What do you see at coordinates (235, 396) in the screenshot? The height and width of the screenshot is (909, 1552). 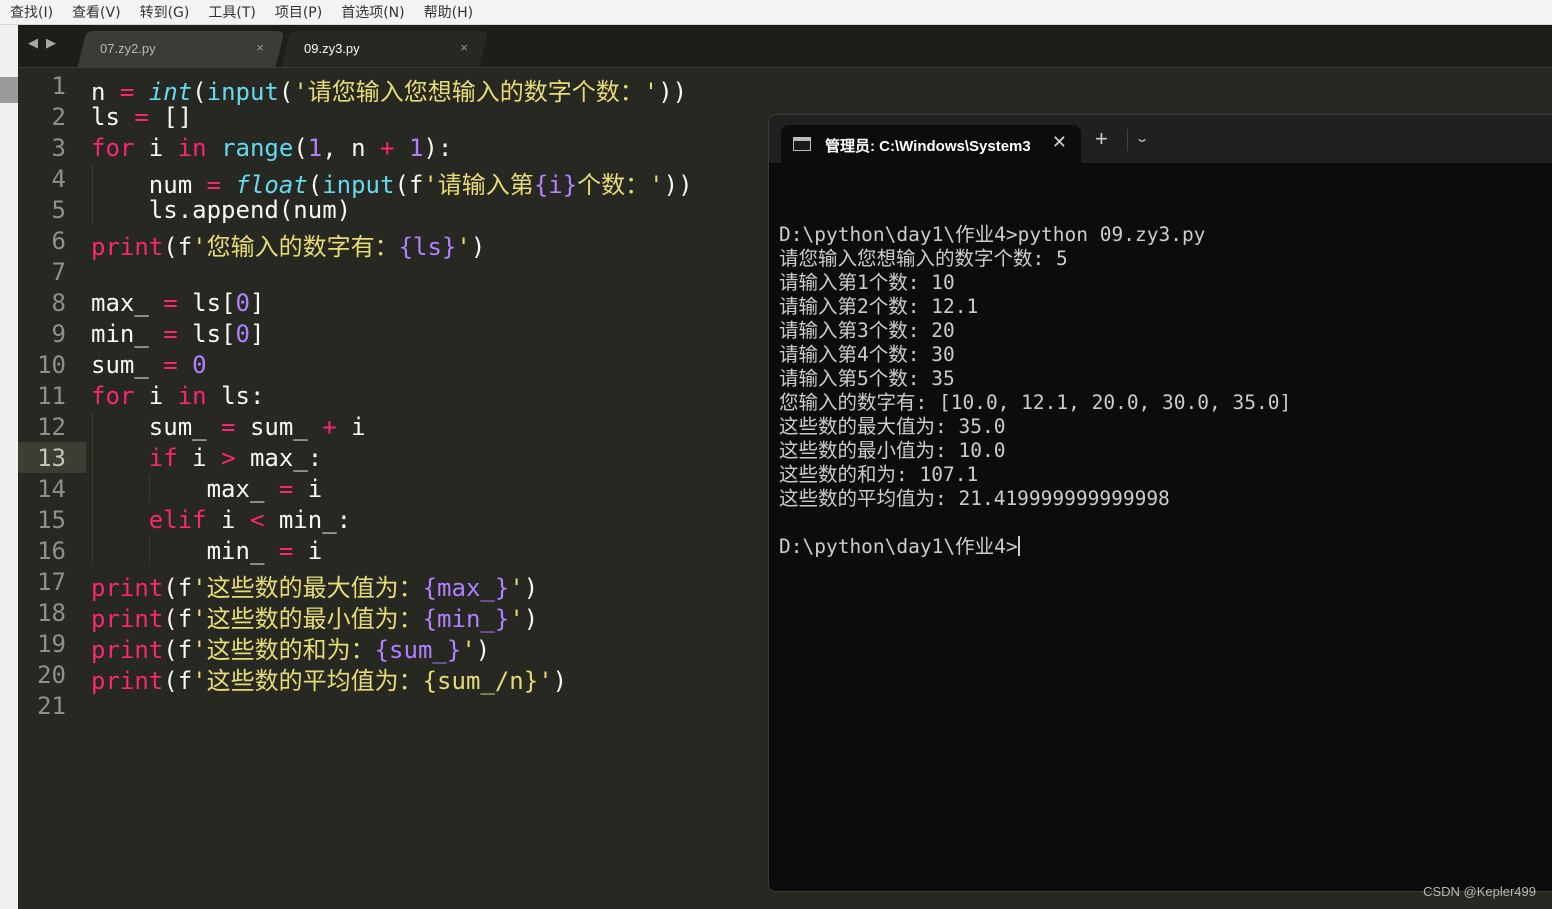 I see `code-token: ls:` at bounding box center [235, 396].